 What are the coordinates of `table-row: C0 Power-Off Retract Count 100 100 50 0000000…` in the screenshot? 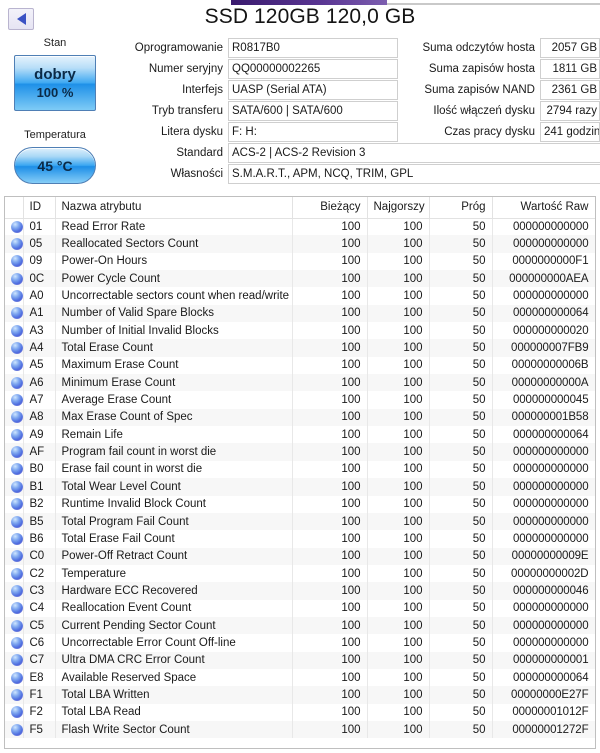 It's located at (300, 556).